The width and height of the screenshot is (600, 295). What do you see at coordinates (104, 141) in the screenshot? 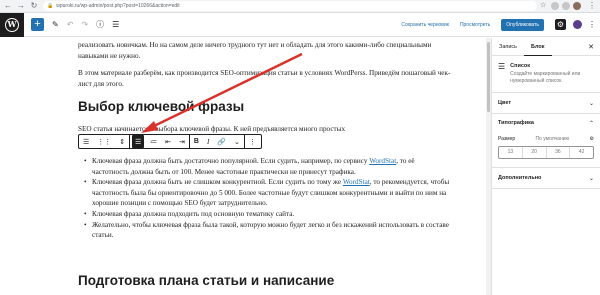
I see `drag-handle-icon: ⋮⋮` at bounding box center [104, 141].